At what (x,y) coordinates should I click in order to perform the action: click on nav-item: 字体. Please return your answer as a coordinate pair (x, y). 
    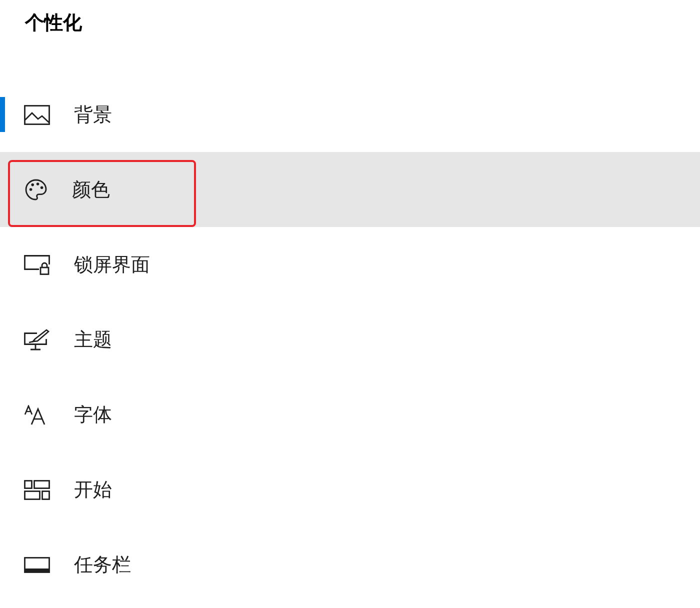
    Looking at the image, I should click on (350, 414).